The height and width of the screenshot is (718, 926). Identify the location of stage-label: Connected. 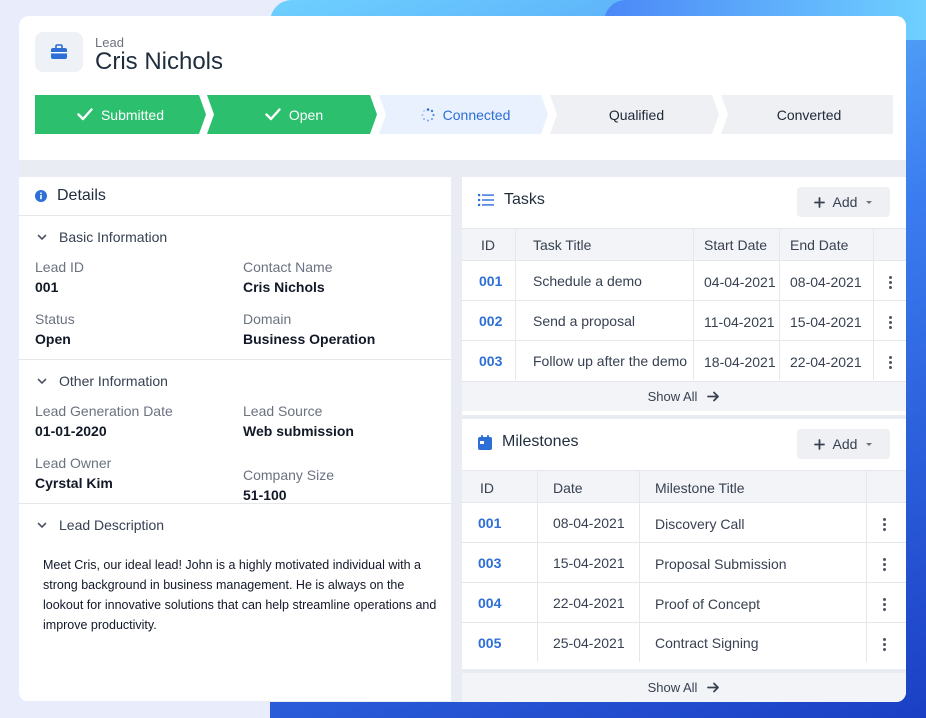
(476, 114).